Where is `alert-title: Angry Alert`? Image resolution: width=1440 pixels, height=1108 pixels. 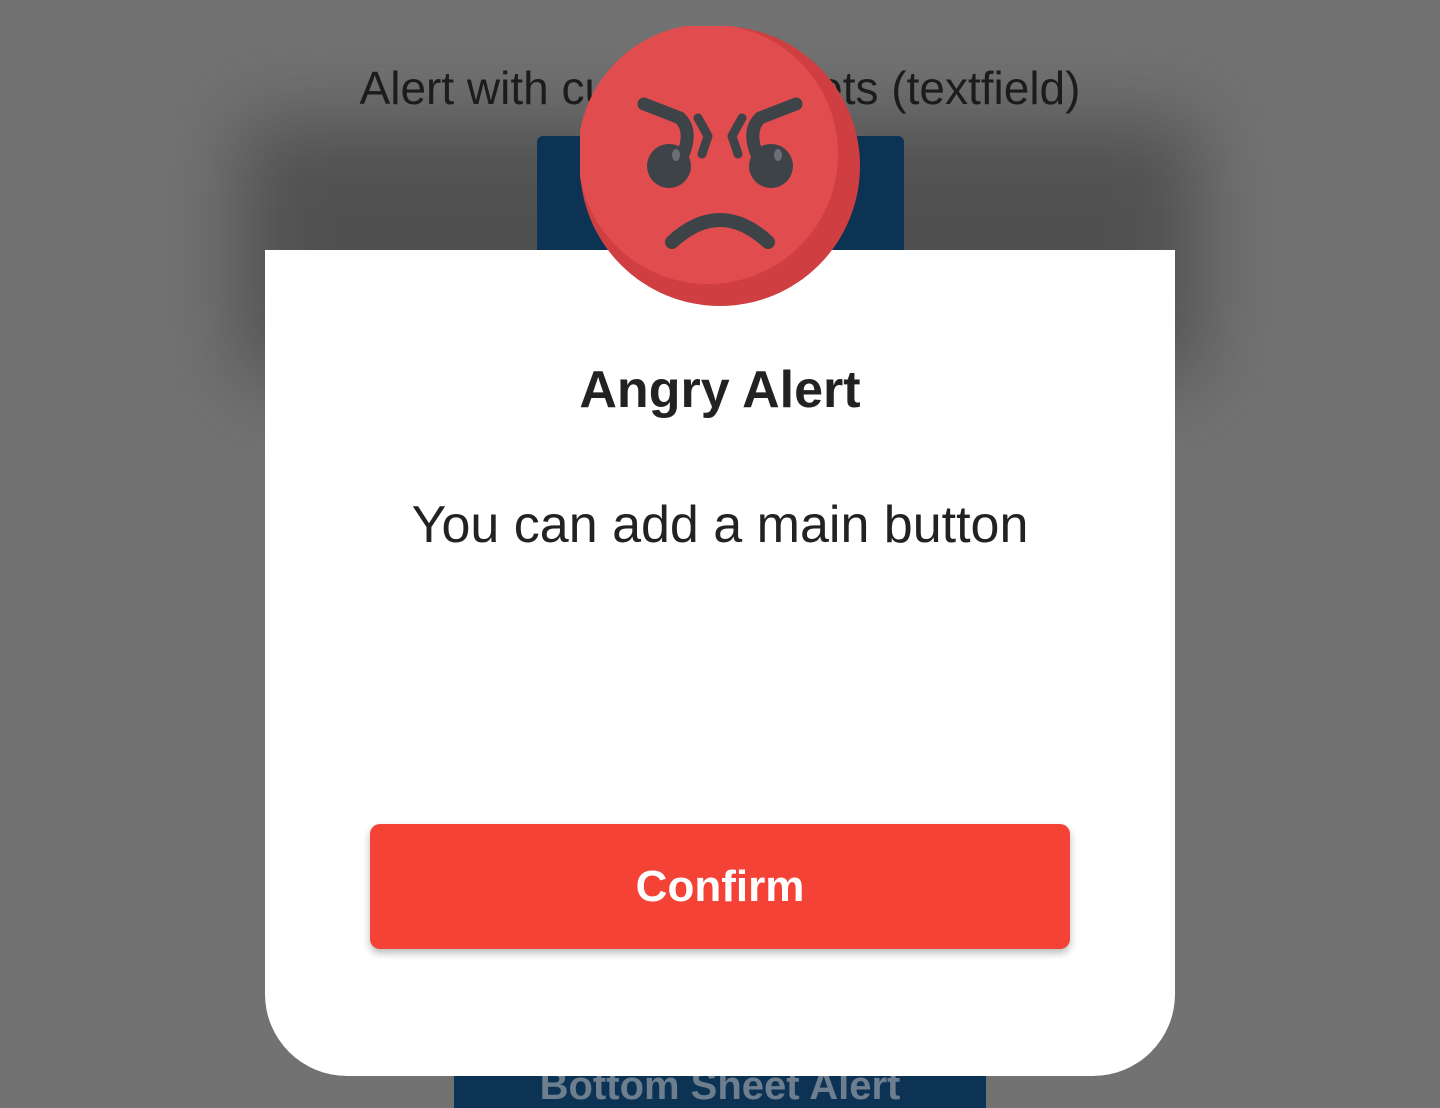
alert-title: Angry Alert is located at coordinates (720, 390).